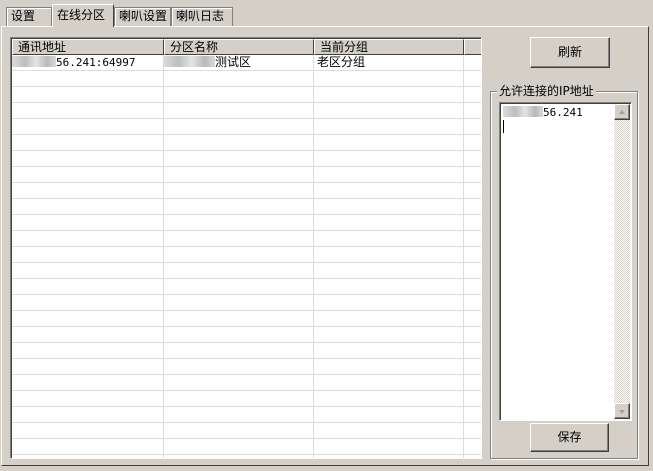 This screenshot has height=471, width=653. Describe the element at coordinates (194, 47) in the screenshot. I see `column-label: 分区名称` at that location.